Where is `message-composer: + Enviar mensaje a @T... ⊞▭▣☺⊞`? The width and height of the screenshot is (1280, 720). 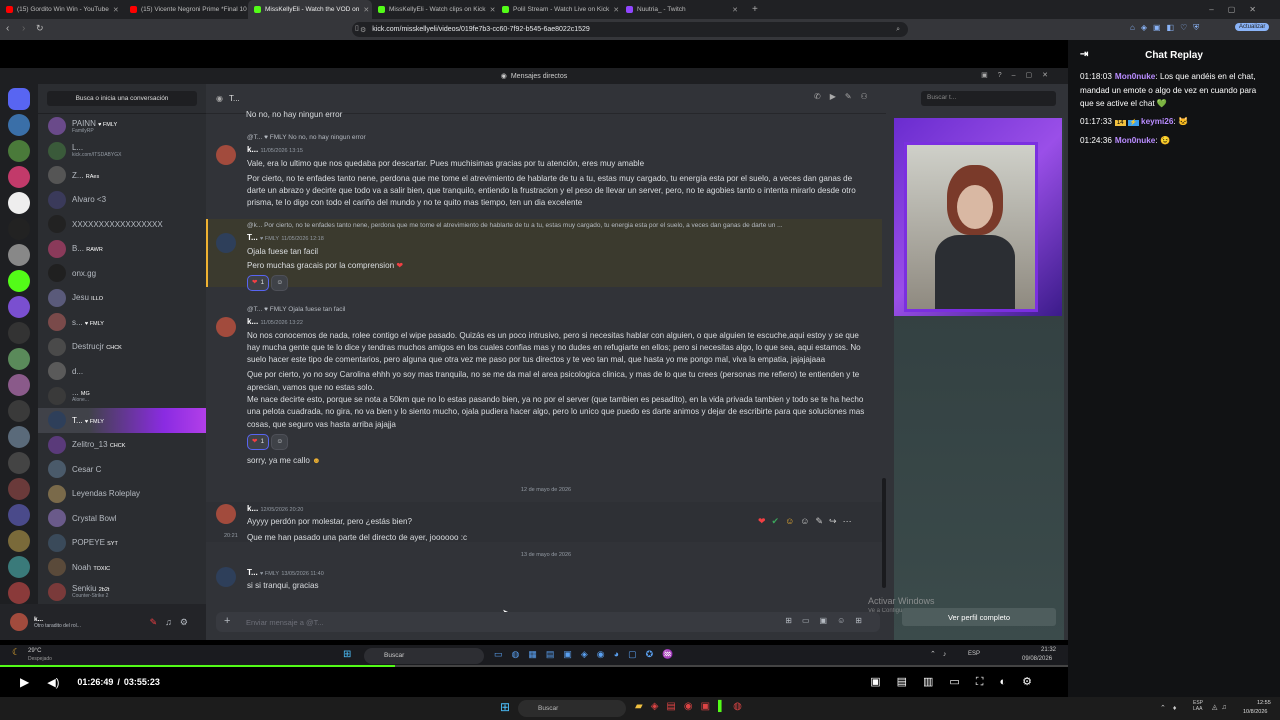
message-composer: + Enviar mensaje a @T... ⊞▭▣☺⊞ is located at coordinates (548, 622).